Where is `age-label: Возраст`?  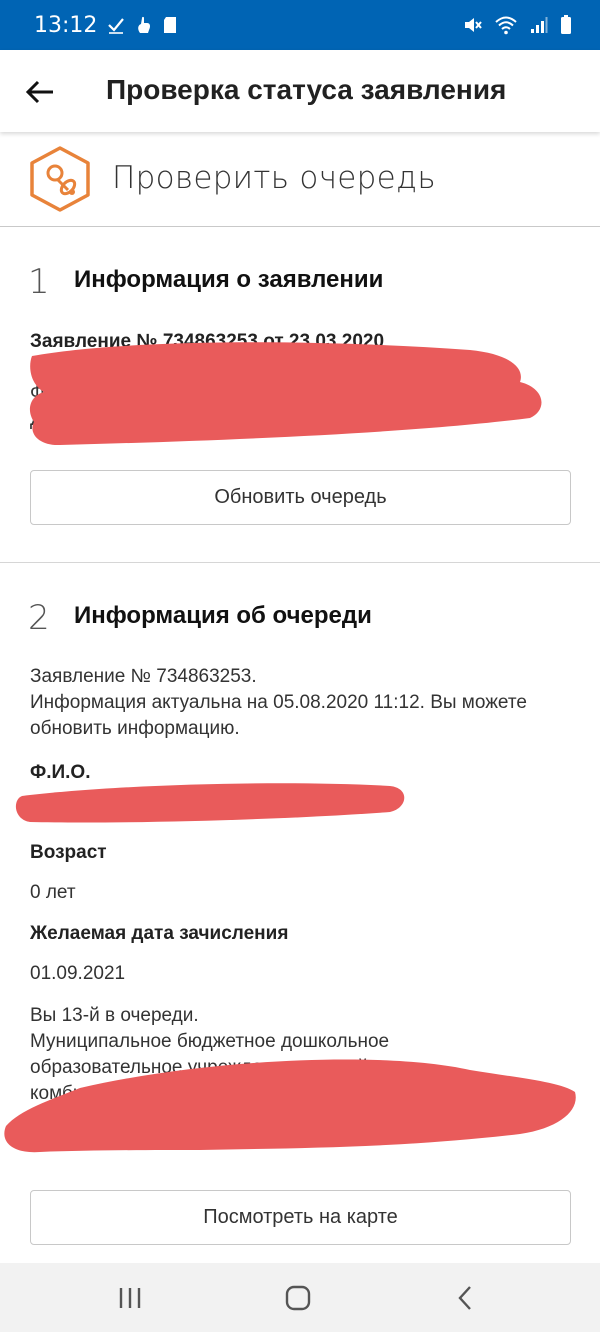
age-label: Возраст is located at coordinates (68, 852).